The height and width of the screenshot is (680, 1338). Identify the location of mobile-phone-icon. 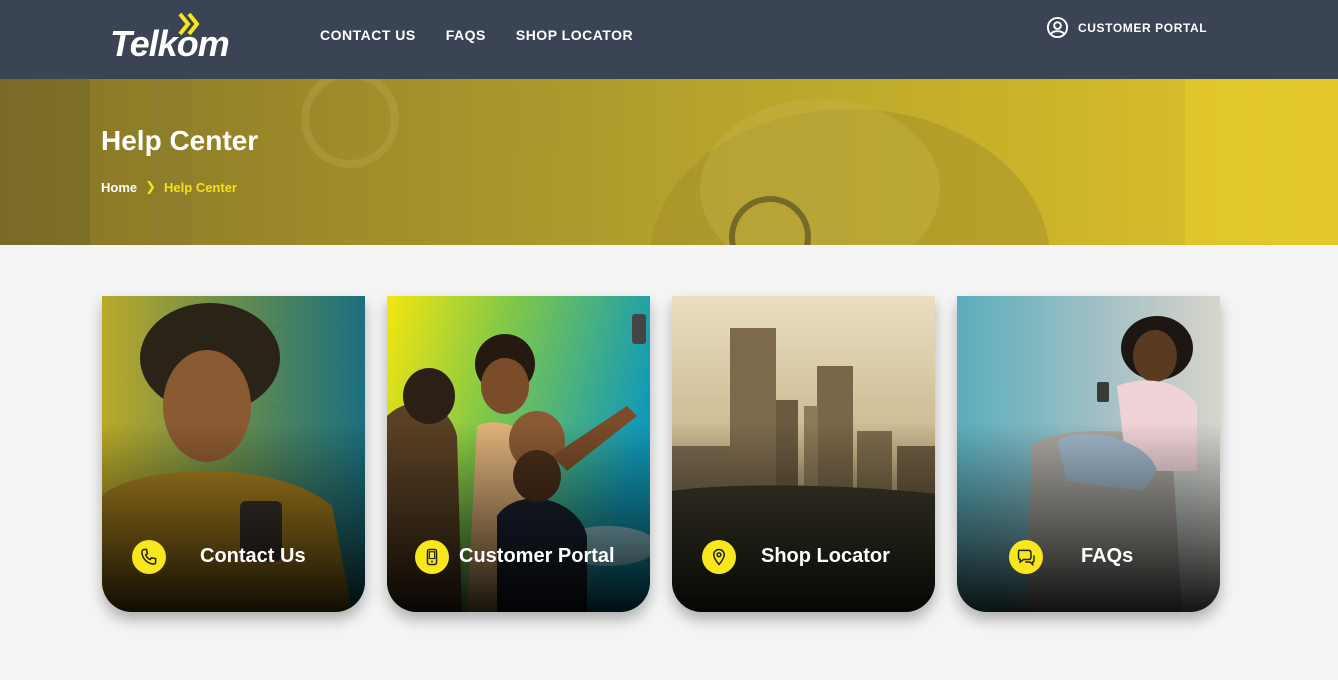
(432, 557).